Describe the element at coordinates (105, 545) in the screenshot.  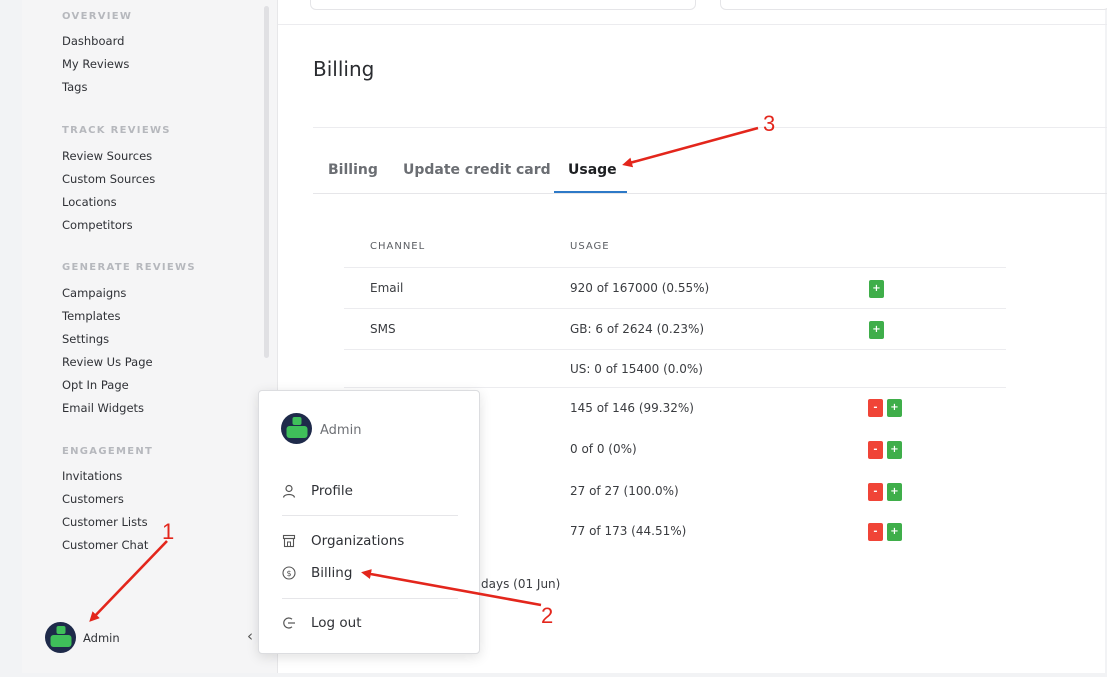
I see `sidebar-item-customer-chat: Customer Chat` at that location.